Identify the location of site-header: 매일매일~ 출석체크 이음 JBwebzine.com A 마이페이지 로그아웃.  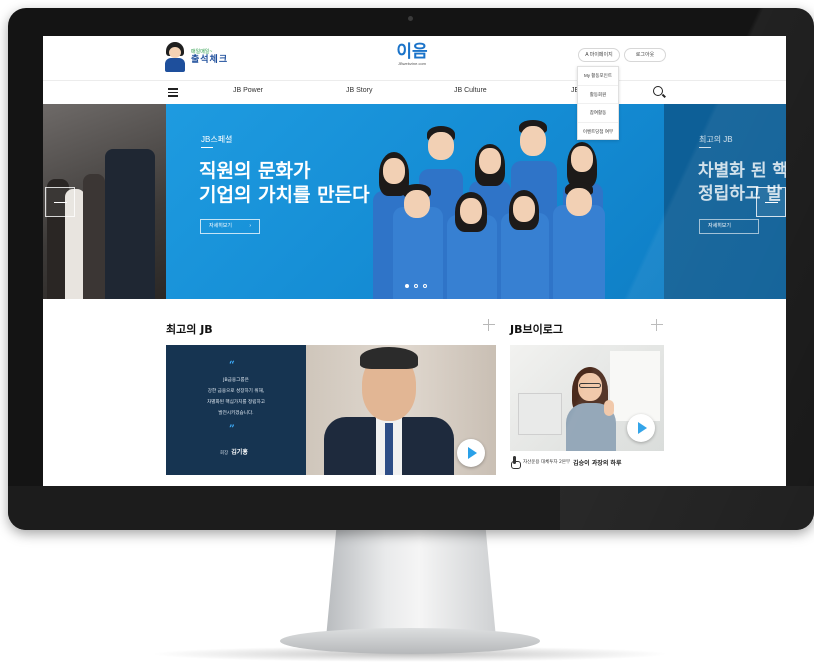
(414, 58).